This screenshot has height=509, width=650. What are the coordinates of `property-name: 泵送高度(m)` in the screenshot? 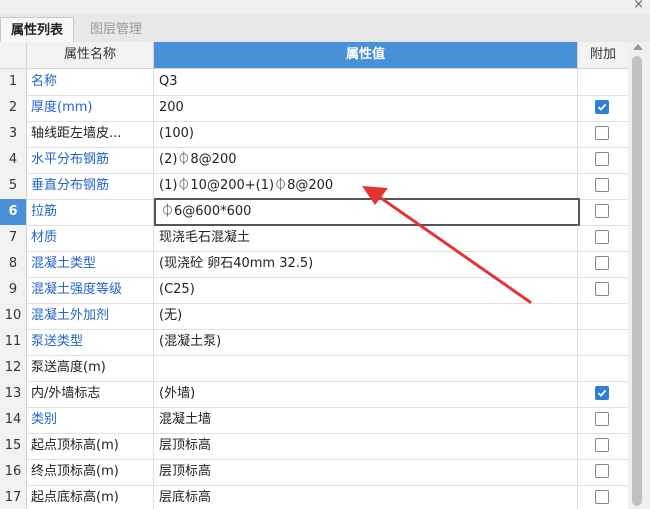 It's located at (90, 368).